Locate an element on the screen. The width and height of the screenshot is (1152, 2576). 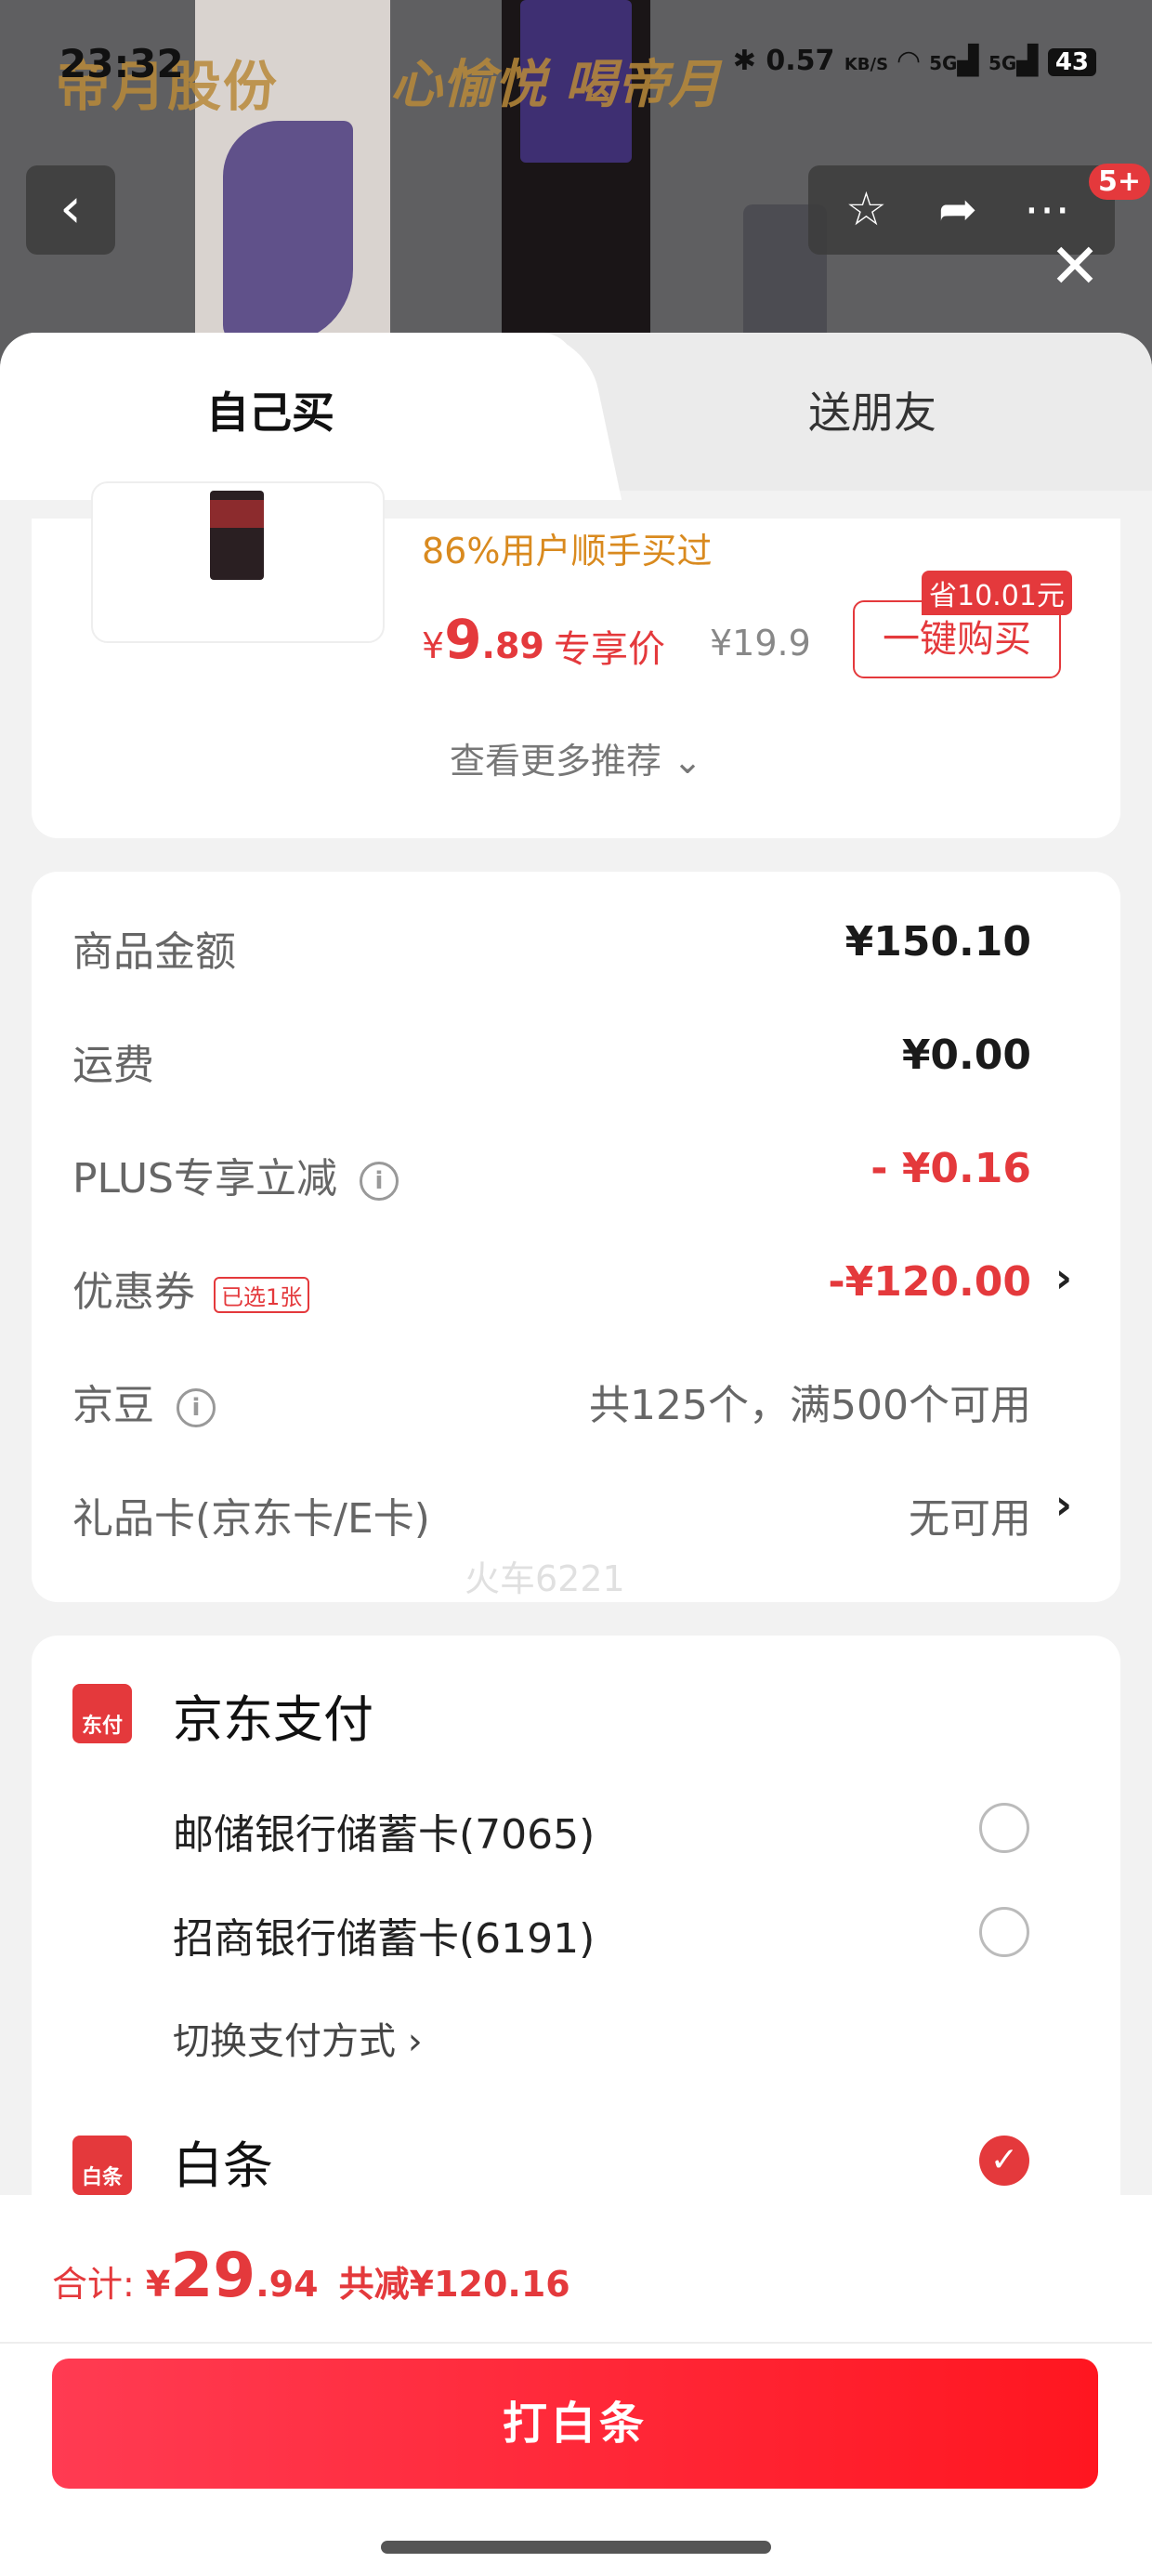
wifi-icon: ◠ is located at coordinates (909, 61).